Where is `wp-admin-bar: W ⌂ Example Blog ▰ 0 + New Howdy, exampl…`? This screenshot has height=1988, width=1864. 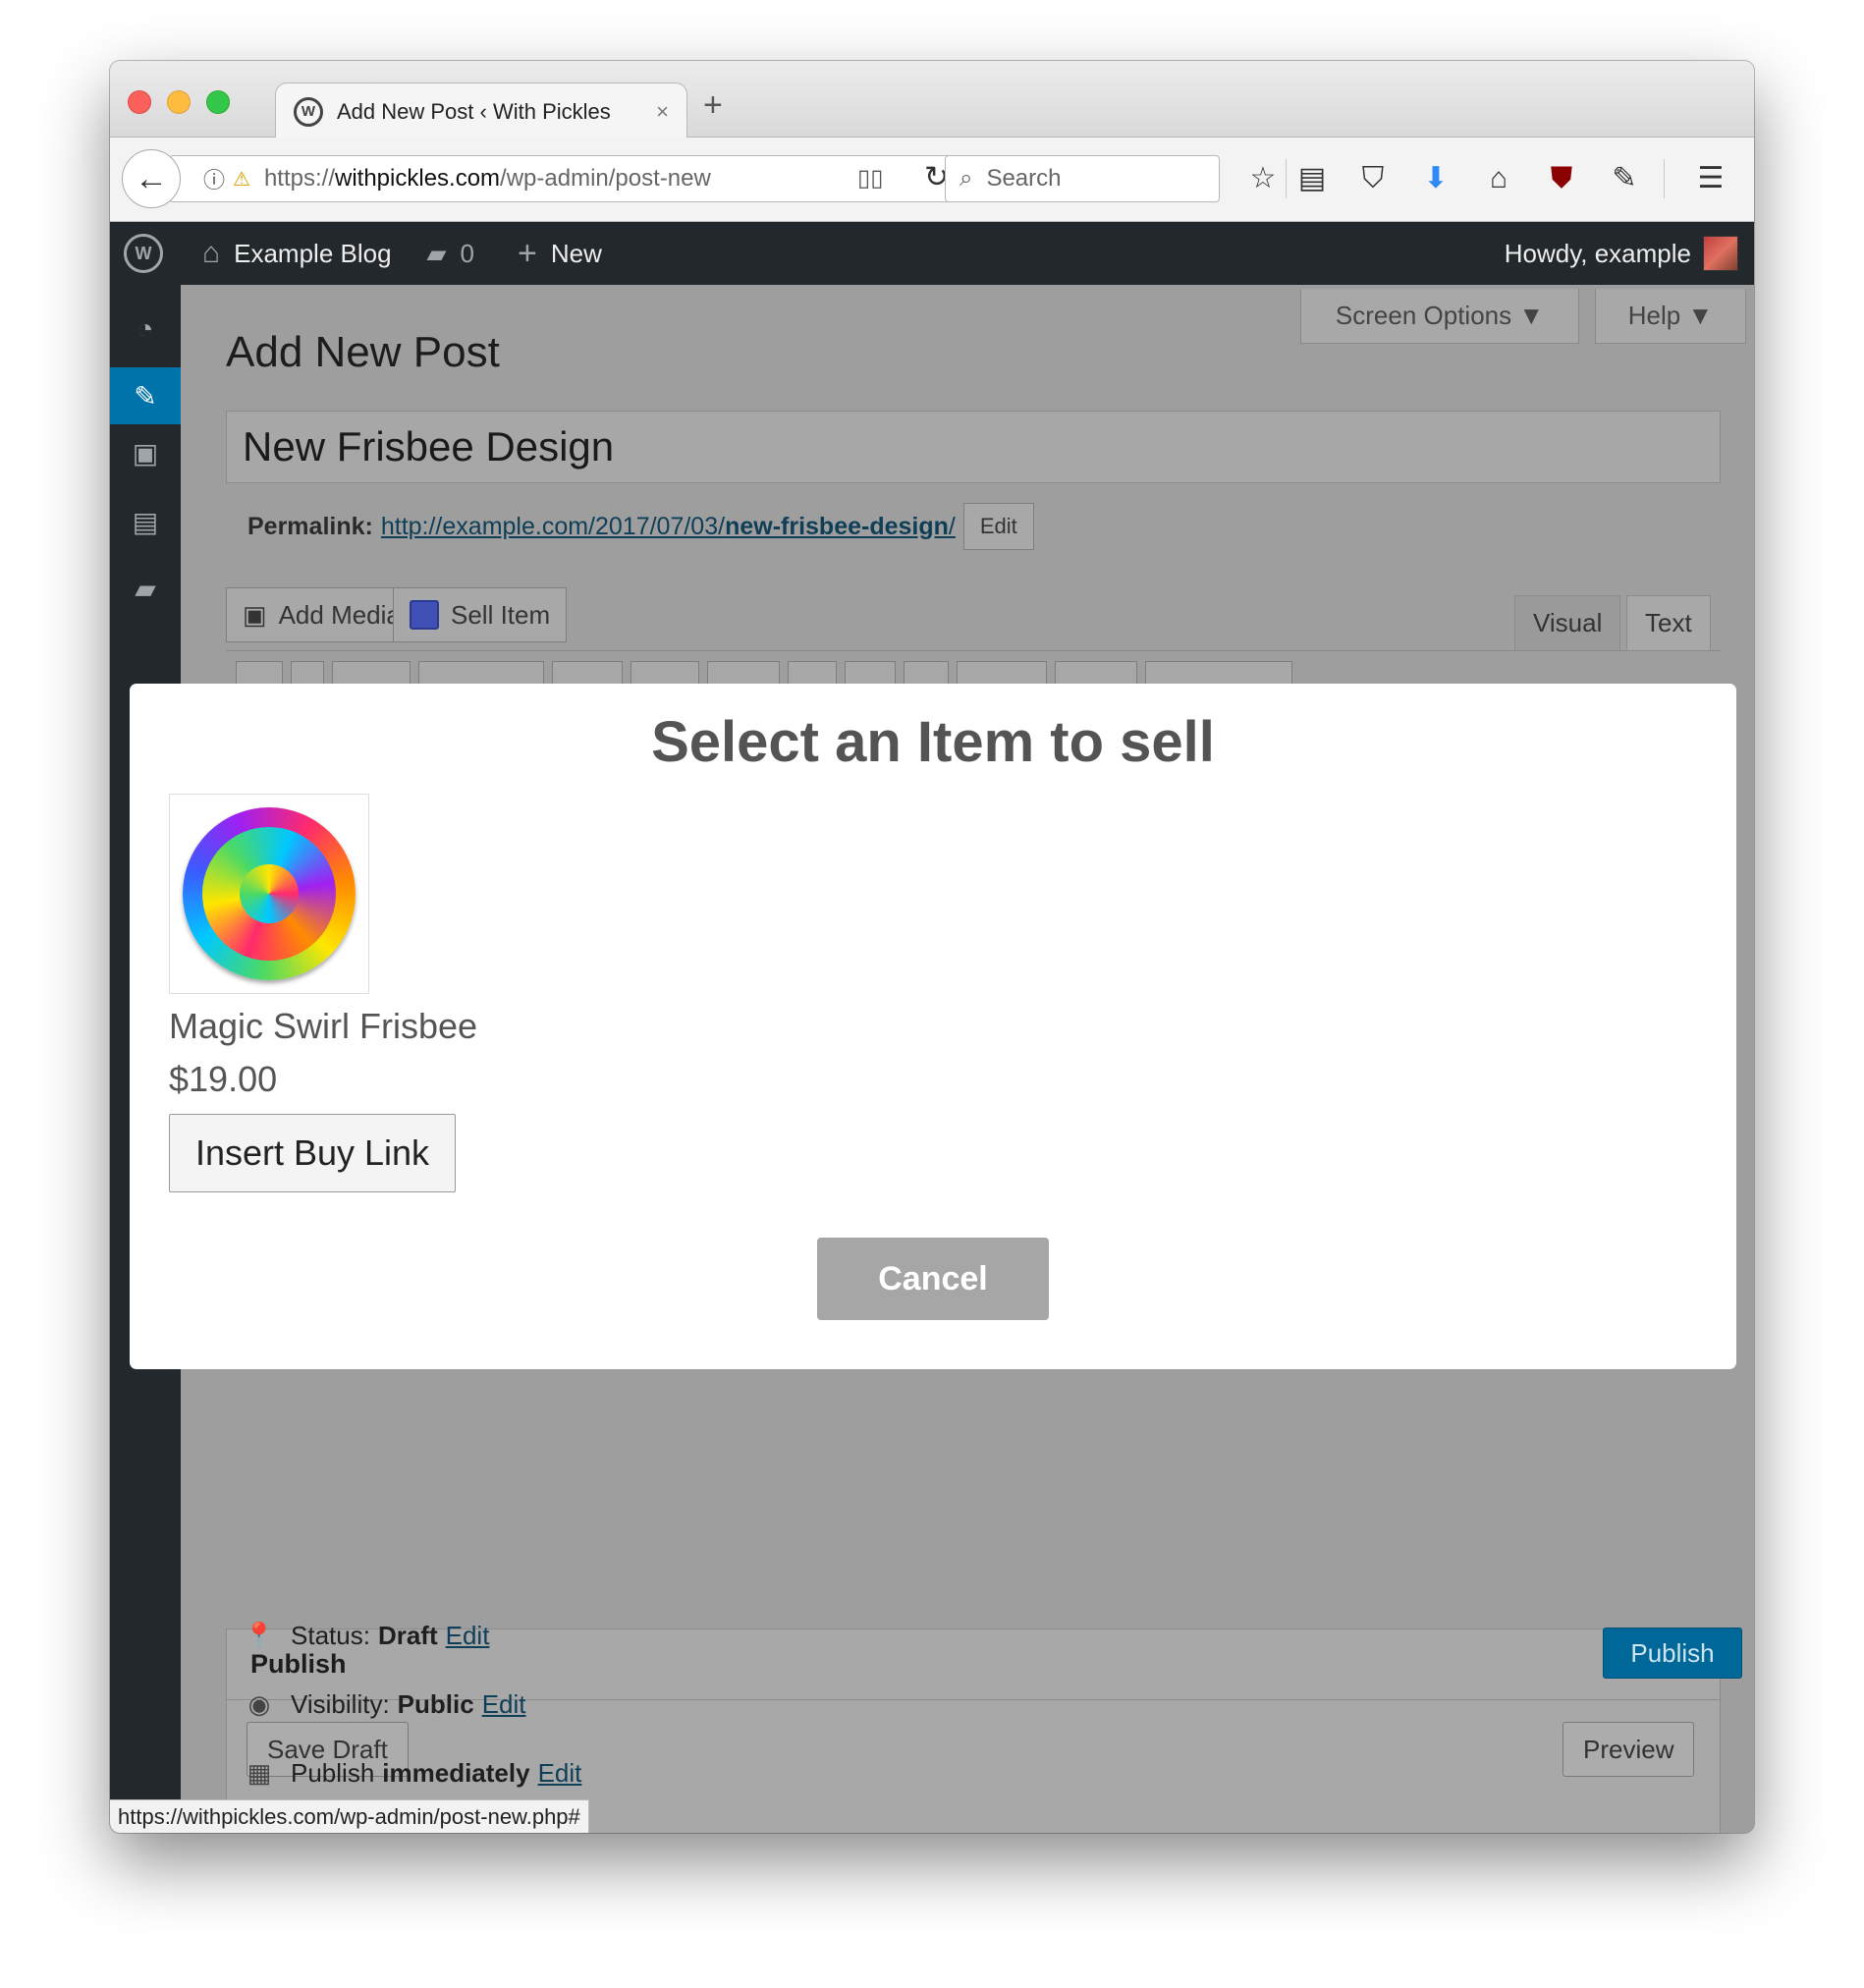 wp-admin-bar: W ⌂ Example Blog ▰ 0 + New Howdy, exampl… is located at coordinates (932, 254).